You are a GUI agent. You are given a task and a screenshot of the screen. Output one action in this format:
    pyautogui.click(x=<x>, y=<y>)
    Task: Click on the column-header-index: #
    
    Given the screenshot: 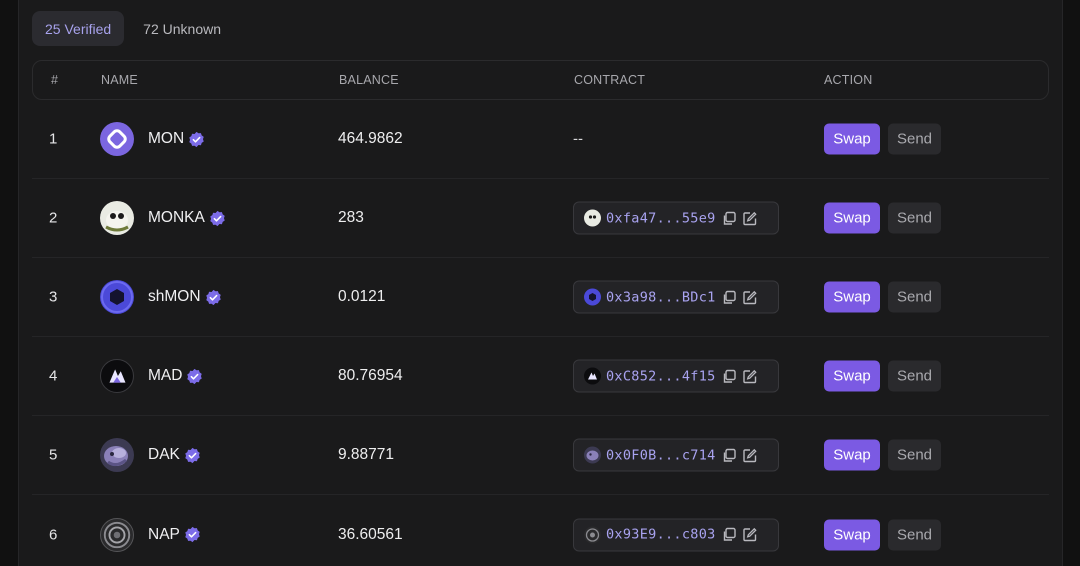 What is the action you would take?
    pyautogui.click(x=55, y=80)
    